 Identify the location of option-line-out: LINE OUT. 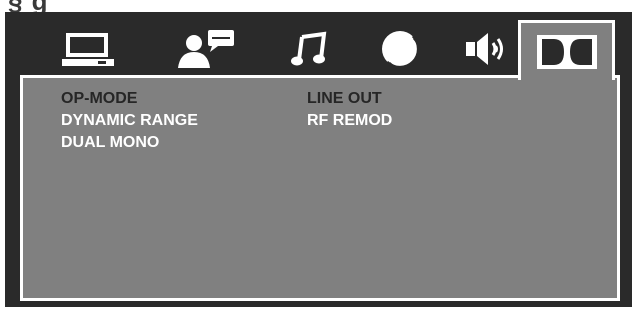
(349, 99).